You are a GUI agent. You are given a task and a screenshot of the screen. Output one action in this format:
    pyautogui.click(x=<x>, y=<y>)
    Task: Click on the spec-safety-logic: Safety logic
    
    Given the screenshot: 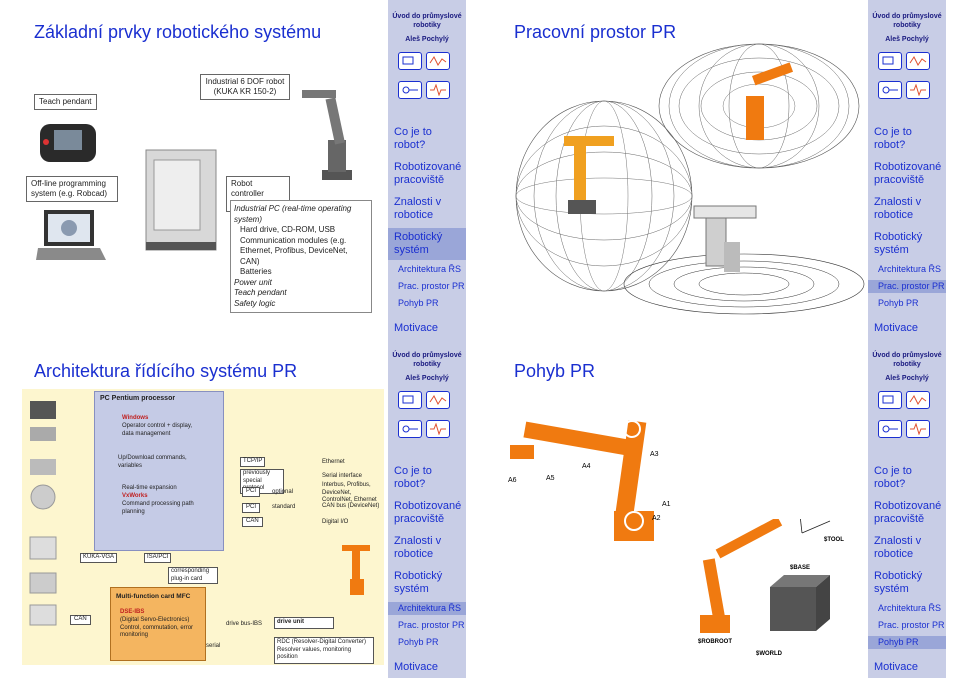 What is the action you would take?
    pyautogui.click(x=255, y=303)
    